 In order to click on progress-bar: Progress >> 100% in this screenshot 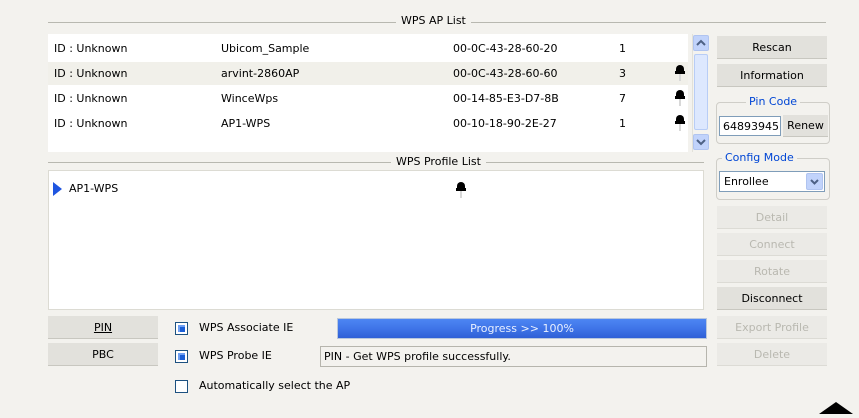, I will do `click(522, 328)`.